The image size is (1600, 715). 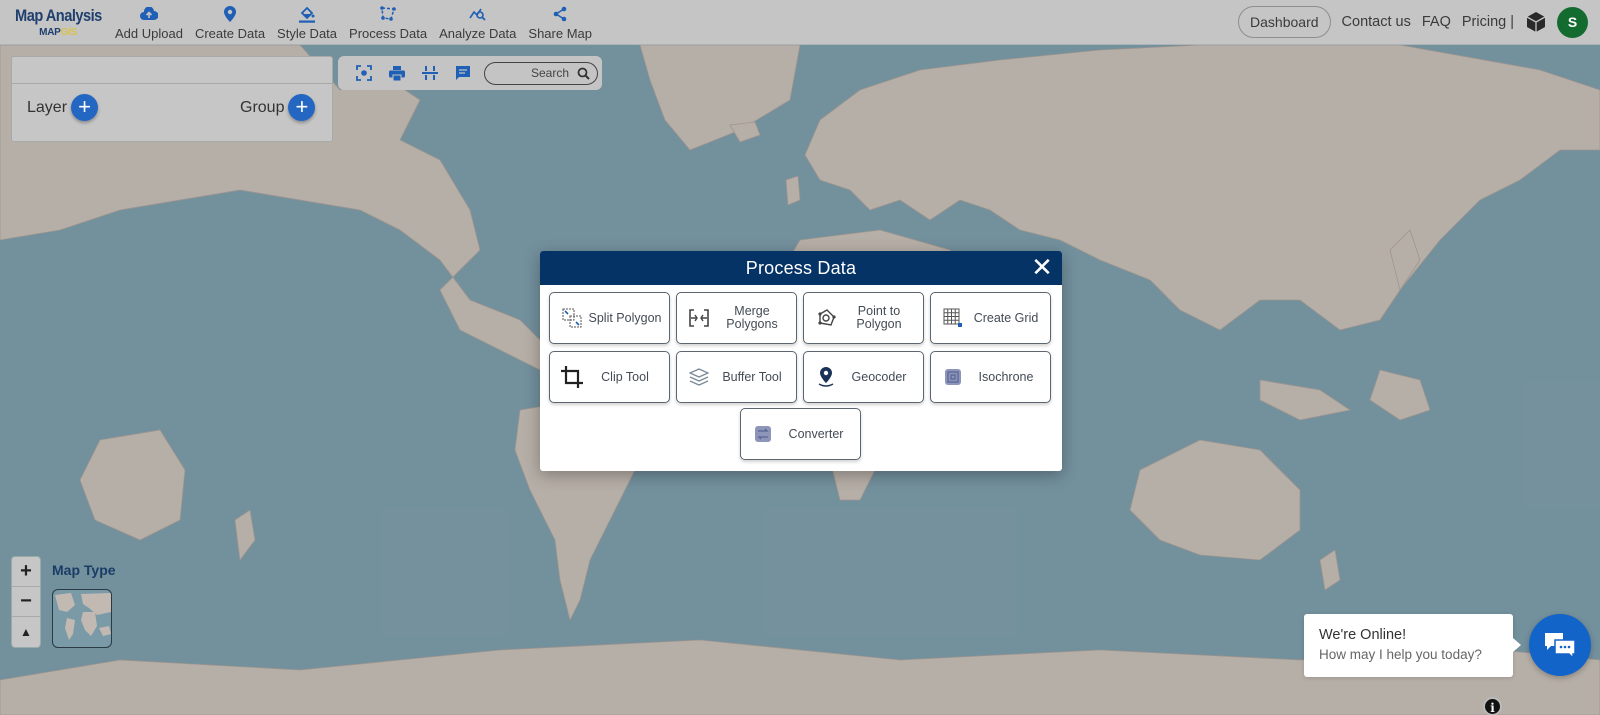 I want to click on layer-row: Layer +, so click(x=63, y=107).